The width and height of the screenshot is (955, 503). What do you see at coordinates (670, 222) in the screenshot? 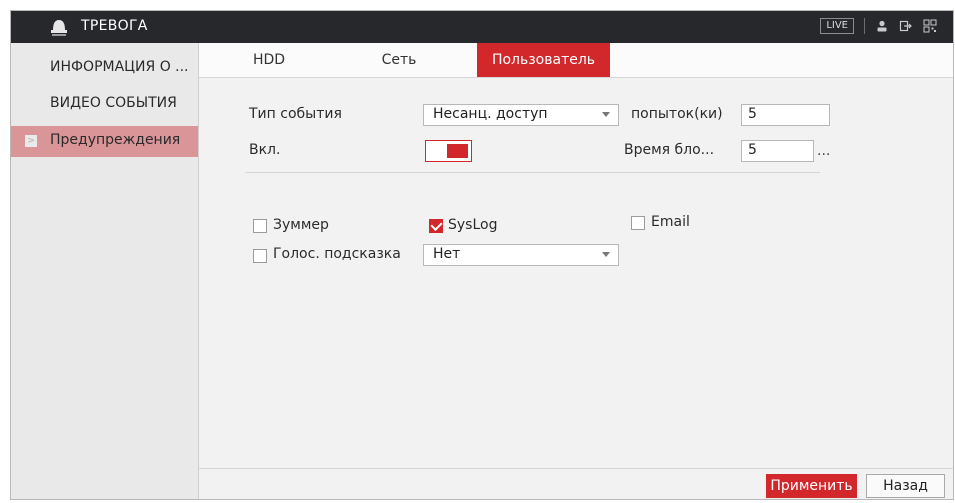
I see `email-label: Email` at bounding box center [670, 222].